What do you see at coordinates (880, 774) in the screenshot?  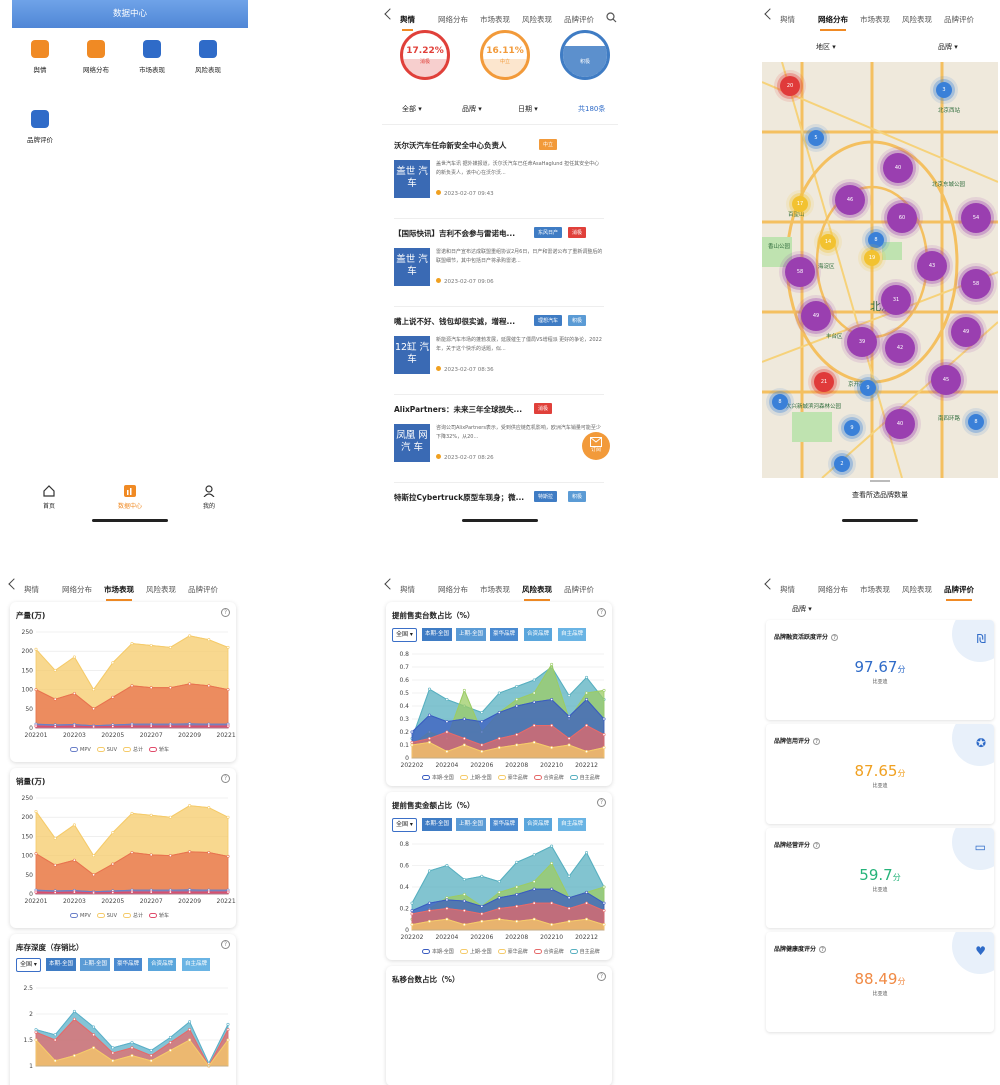 I see `score-card: ✪ 品牌信用评分? 87.65分 比亚迪` at bounding box center [880, 774].